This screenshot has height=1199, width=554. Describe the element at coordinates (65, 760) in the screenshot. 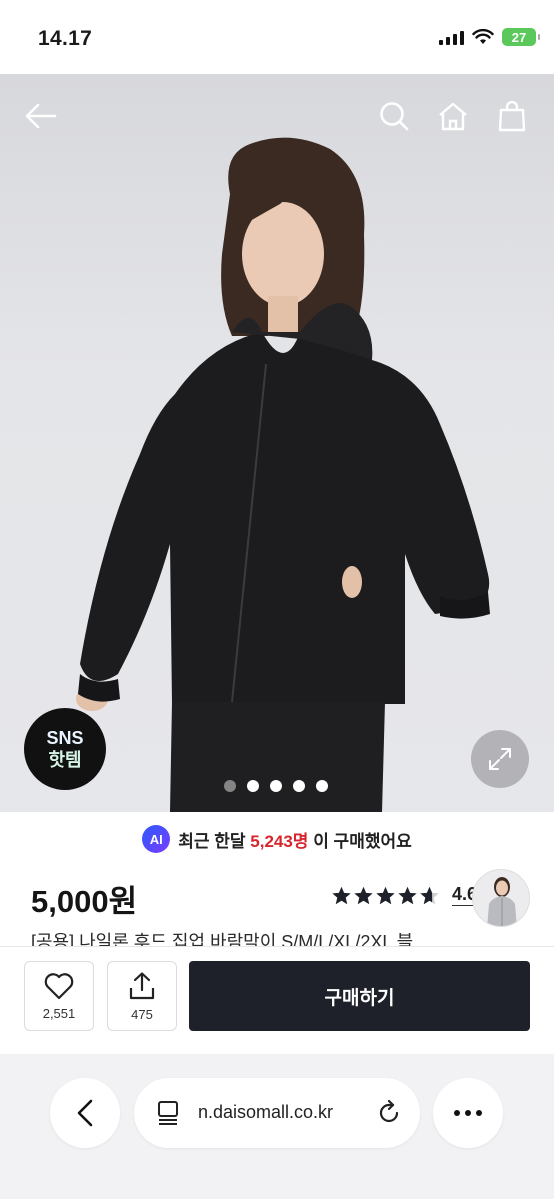

I see `badge-line-2: 핫템` at that location.